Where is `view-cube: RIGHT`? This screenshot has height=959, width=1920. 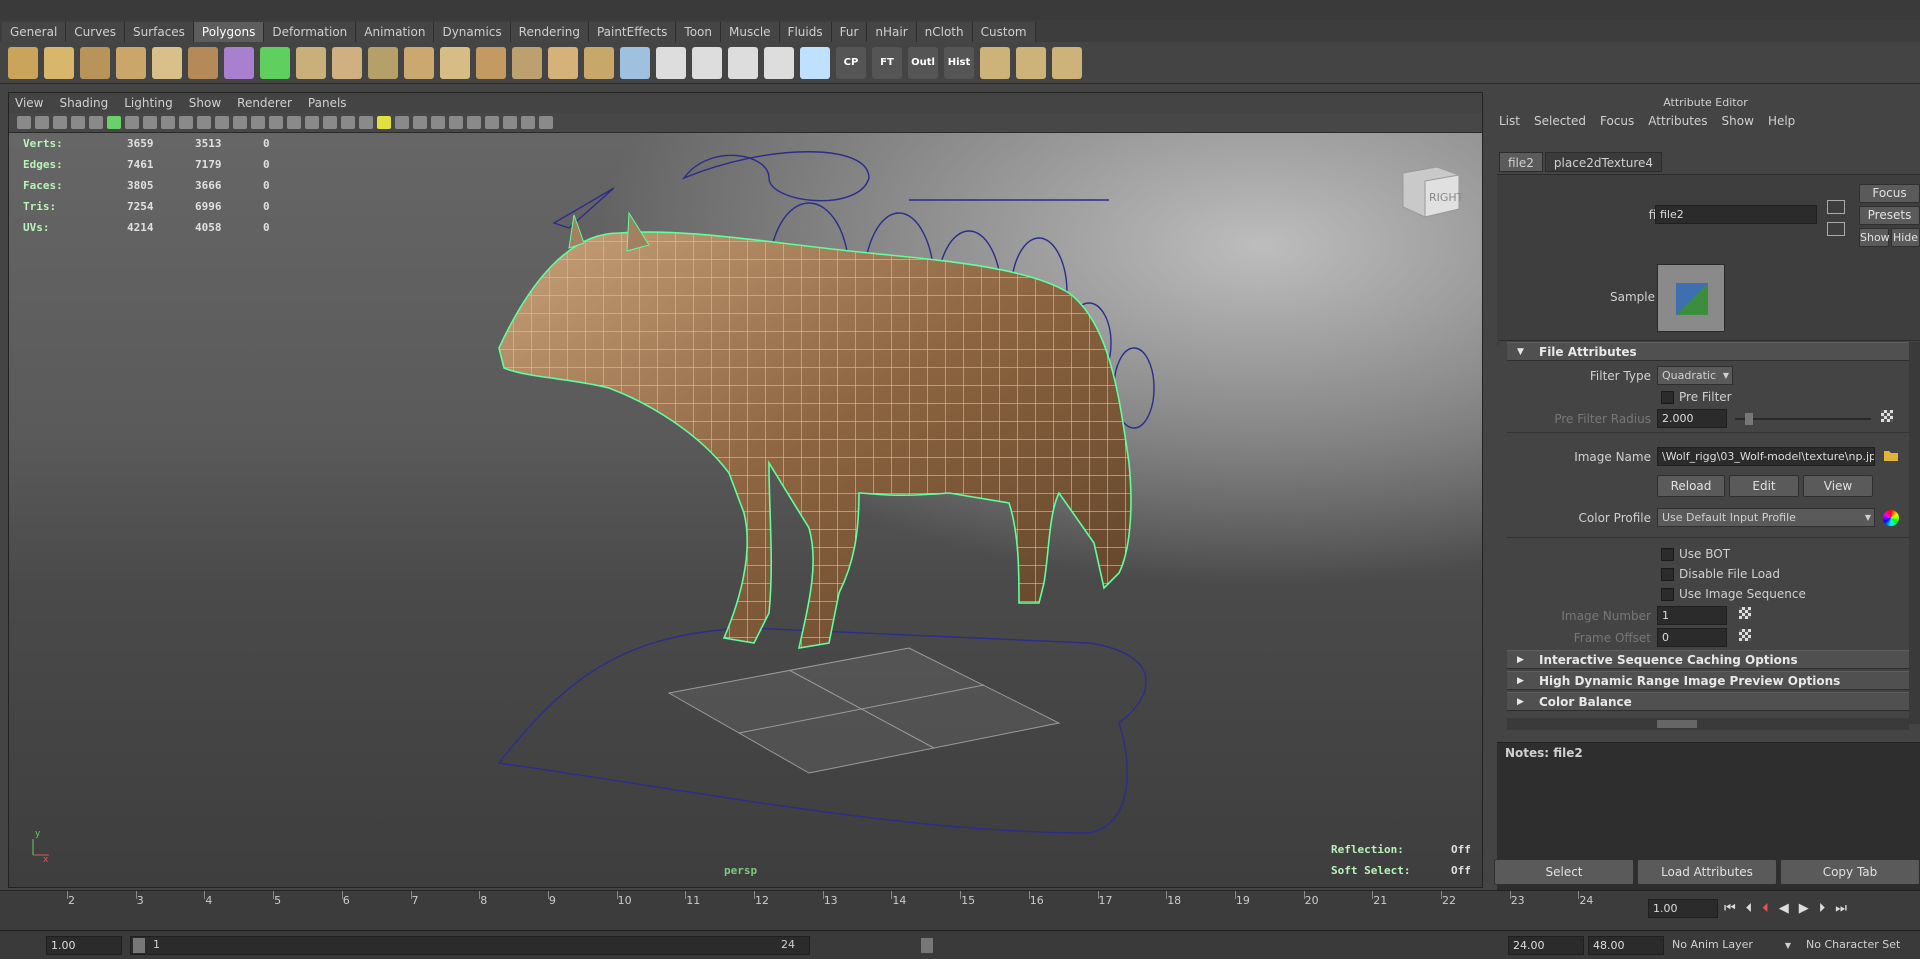 view-cube: RIGHT is located at coordinates (1430, 191).